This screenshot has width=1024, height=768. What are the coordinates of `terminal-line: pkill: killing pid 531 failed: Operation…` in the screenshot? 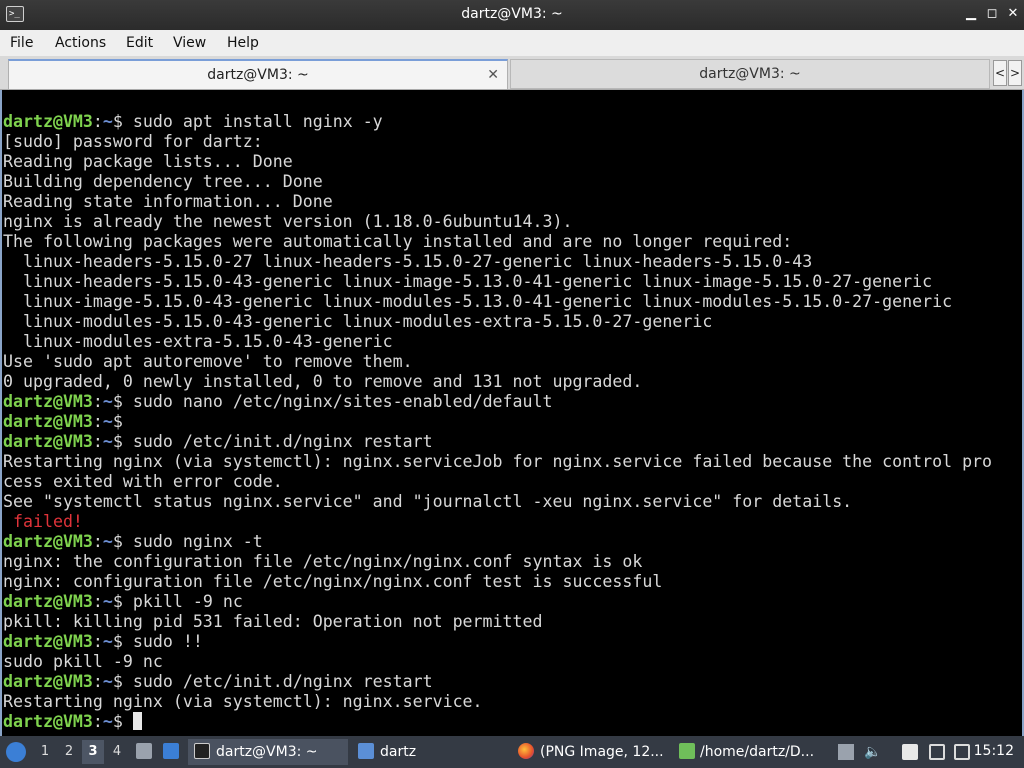 It's located at (497, 622).